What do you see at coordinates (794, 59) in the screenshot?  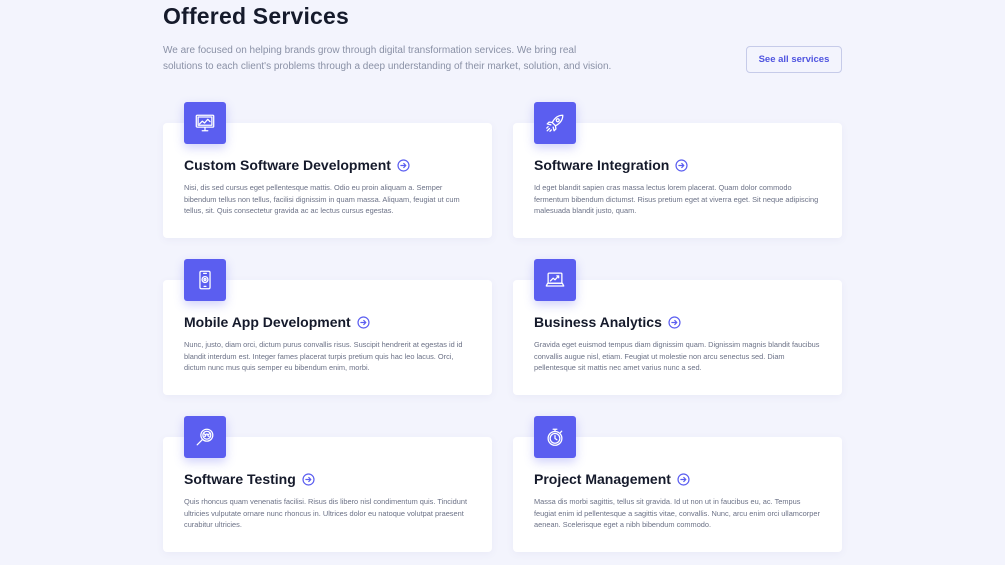 I see `see-all-services-button: See all services` at bounding box center [794, 59].